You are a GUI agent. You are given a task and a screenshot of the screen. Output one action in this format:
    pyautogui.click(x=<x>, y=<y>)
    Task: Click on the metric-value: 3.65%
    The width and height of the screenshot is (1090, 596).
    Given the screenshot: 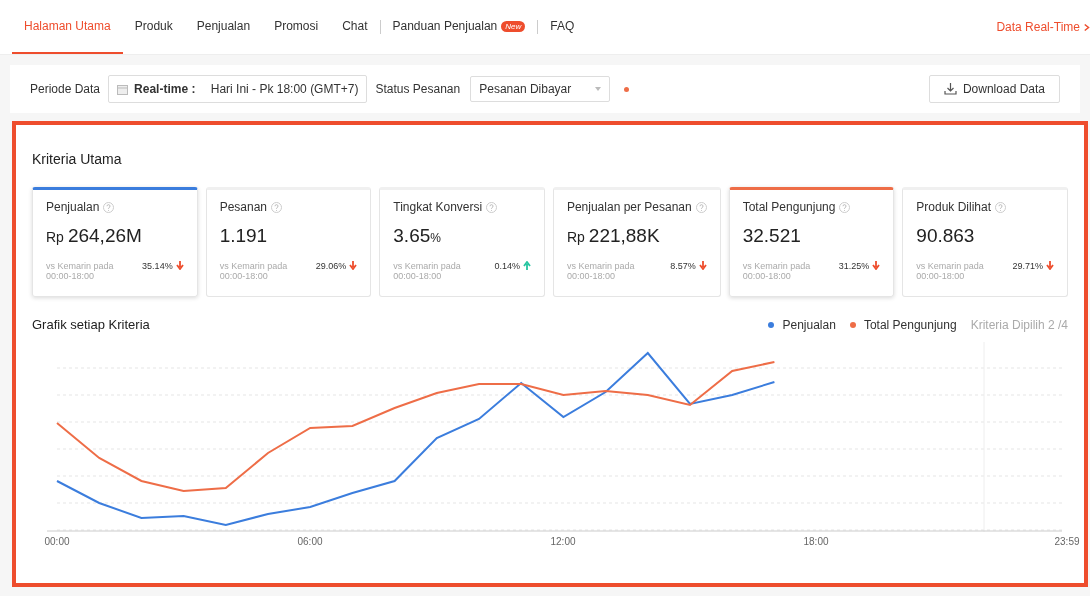 What is the action you would take?
    pyautogui.click(x=417, y=236)
    